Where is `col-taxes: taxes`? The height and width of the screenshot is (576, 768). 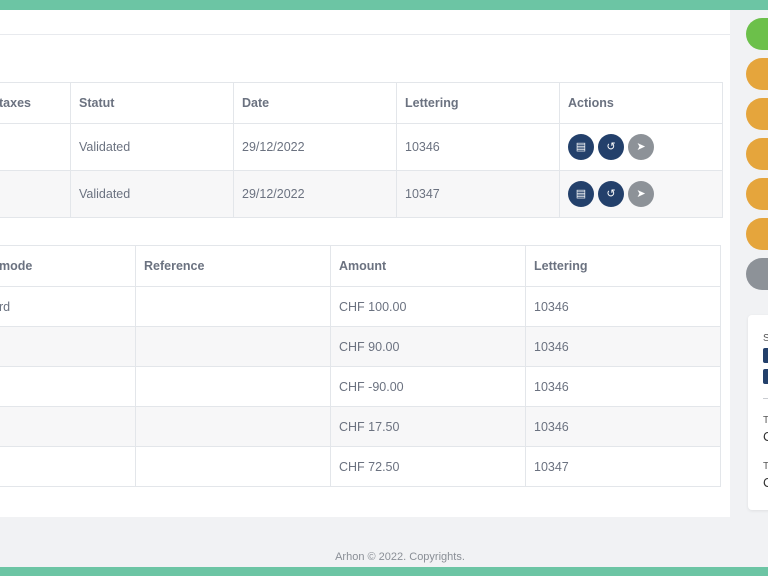 col-taxes: taxes is located at coordinates (35, 103).